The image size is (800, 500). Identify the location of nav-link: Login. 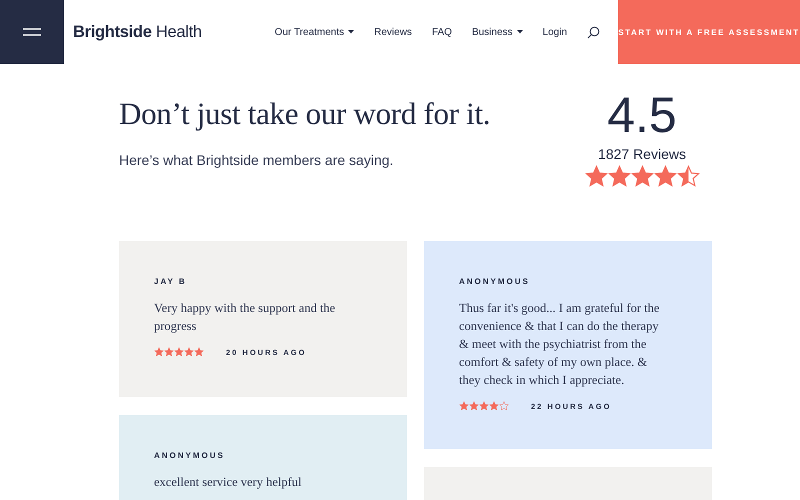
(554, 32).